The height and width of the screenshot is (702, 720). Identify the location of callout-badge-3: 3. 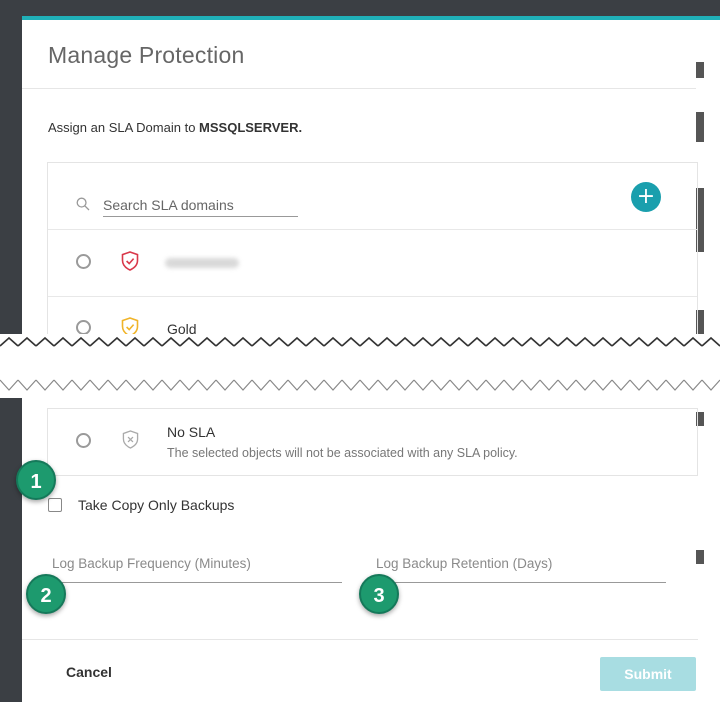
(379, 594).